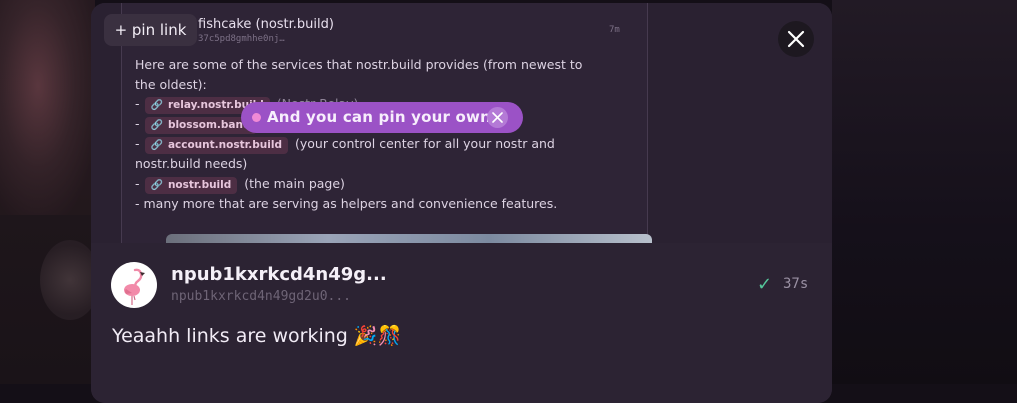 Image resolution: width=1017 pixels, height=403 pixels. What do you see at coordinates (209, 125) in the screenshot?
I see `link-chip-label: blossom.band` at bounding box center [209, 125].